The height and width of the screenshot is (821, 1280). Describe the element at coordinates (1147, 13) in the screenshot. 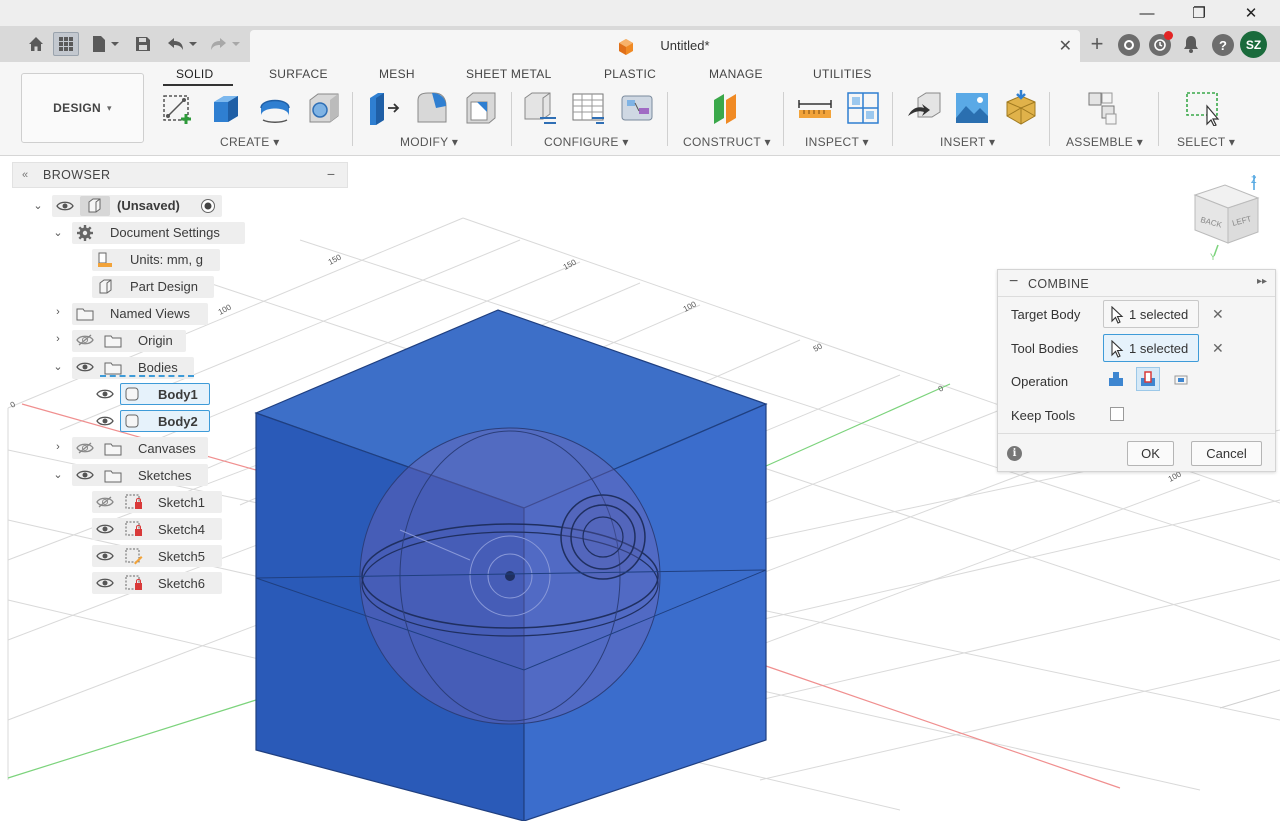

I see `minimize-button: —` at that location.